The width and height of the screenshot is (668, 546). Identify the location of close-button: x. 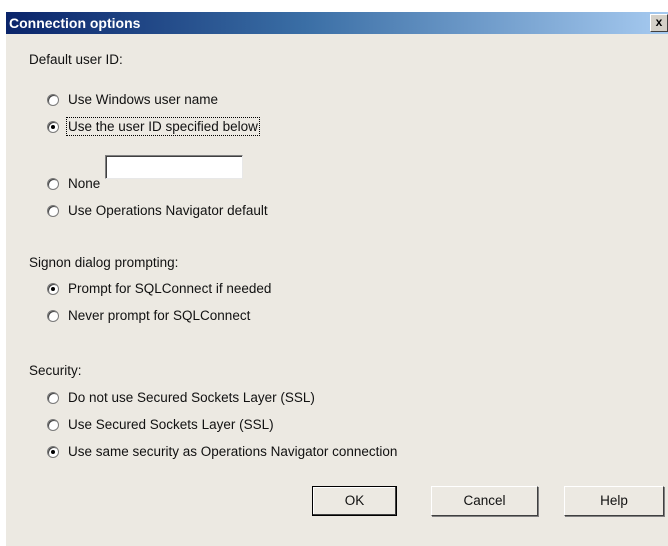
(659, 23).